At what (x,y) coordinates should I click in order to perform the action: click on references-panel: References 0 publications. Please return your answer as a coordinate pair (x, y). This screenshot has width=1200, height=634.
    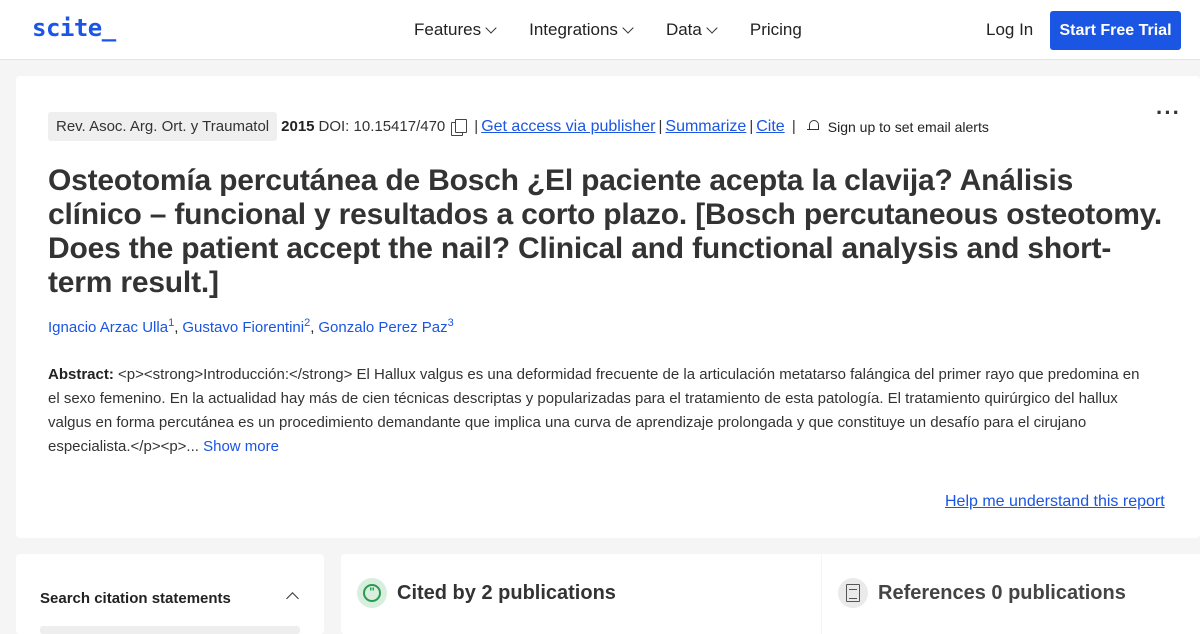
    Looking at the image, I should click on (1011, 594).